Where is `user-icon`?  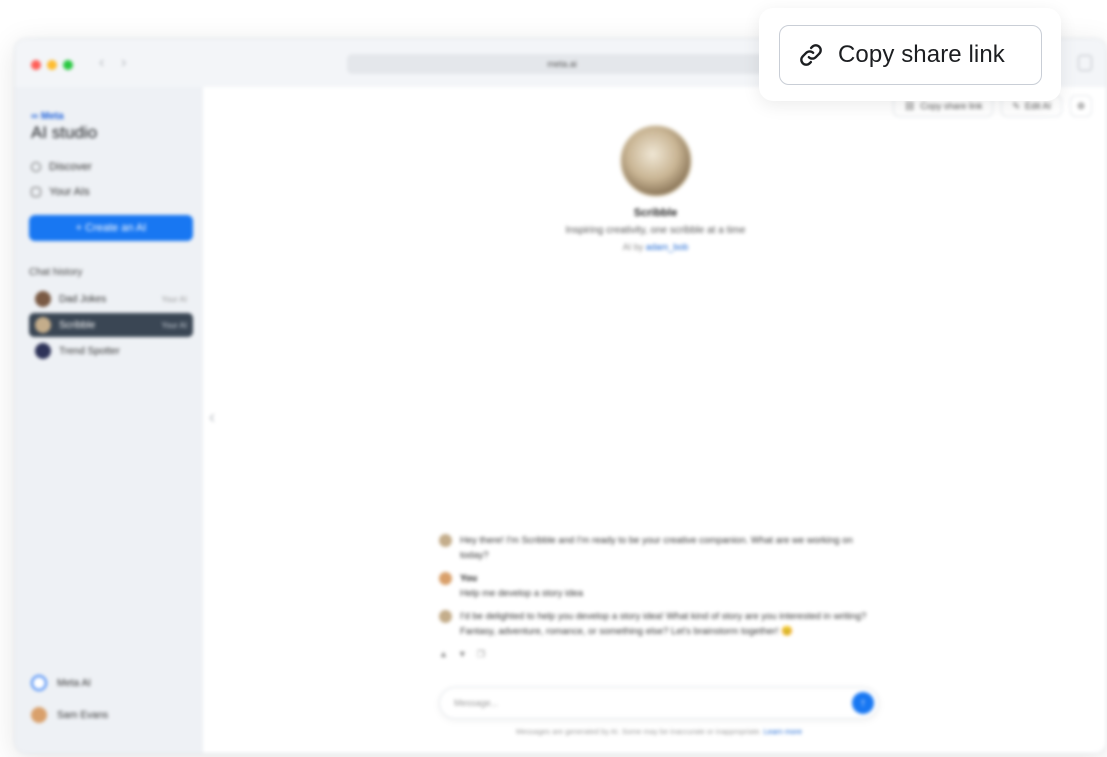 user-icon is located at coordinates (36, 192).